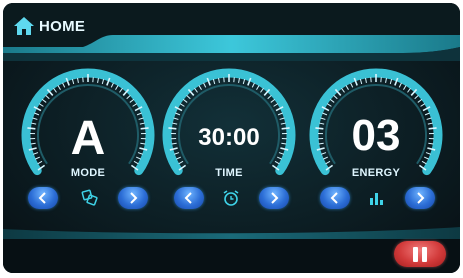 The image size is (463, 278). Describe the element at coordinates (229, 137) in the screenshot. I see `time-value: 30:00` at that location.